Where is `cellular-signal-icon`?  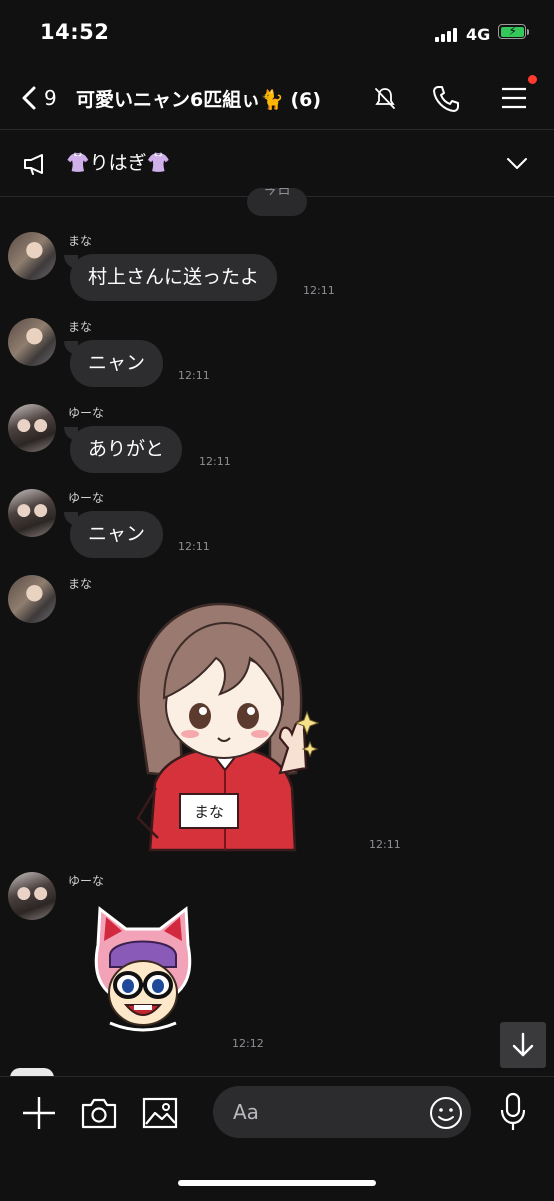 cellular-signal-icon is located at coordinates (446, 34).